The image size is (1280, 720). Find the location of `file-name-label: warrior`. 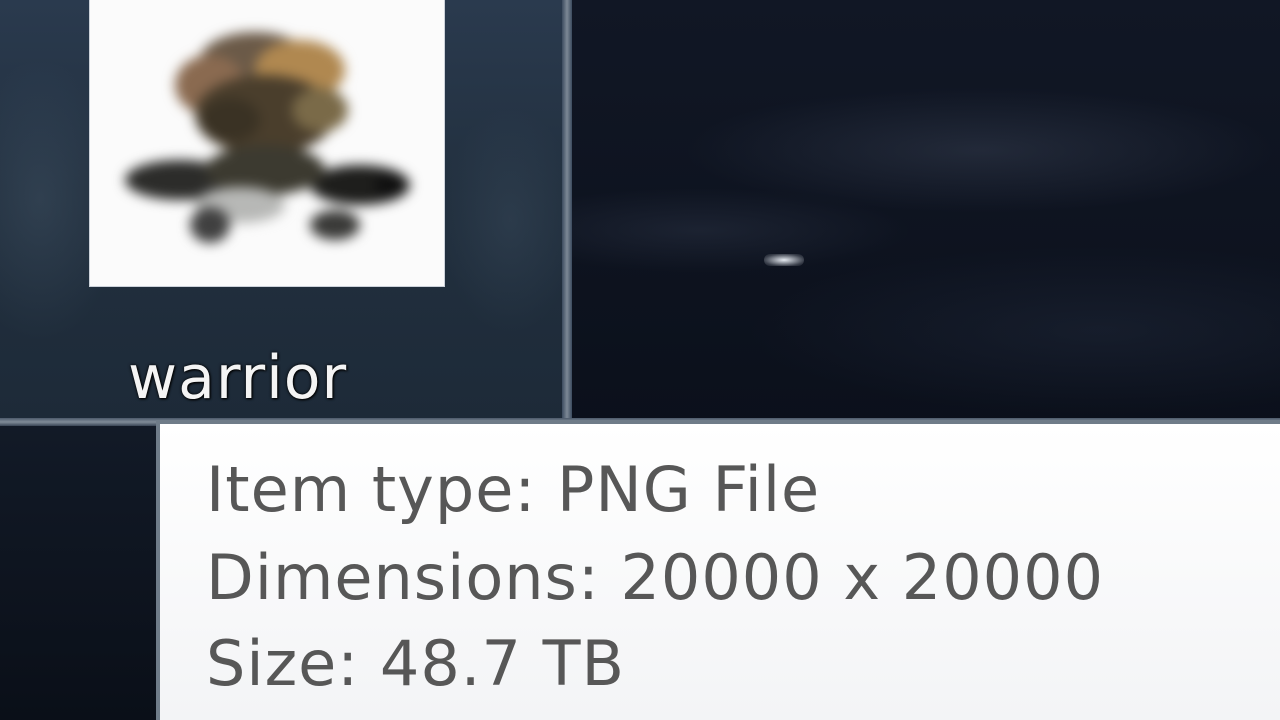

file-name-label: warrior is located at coordinates (237, 378).